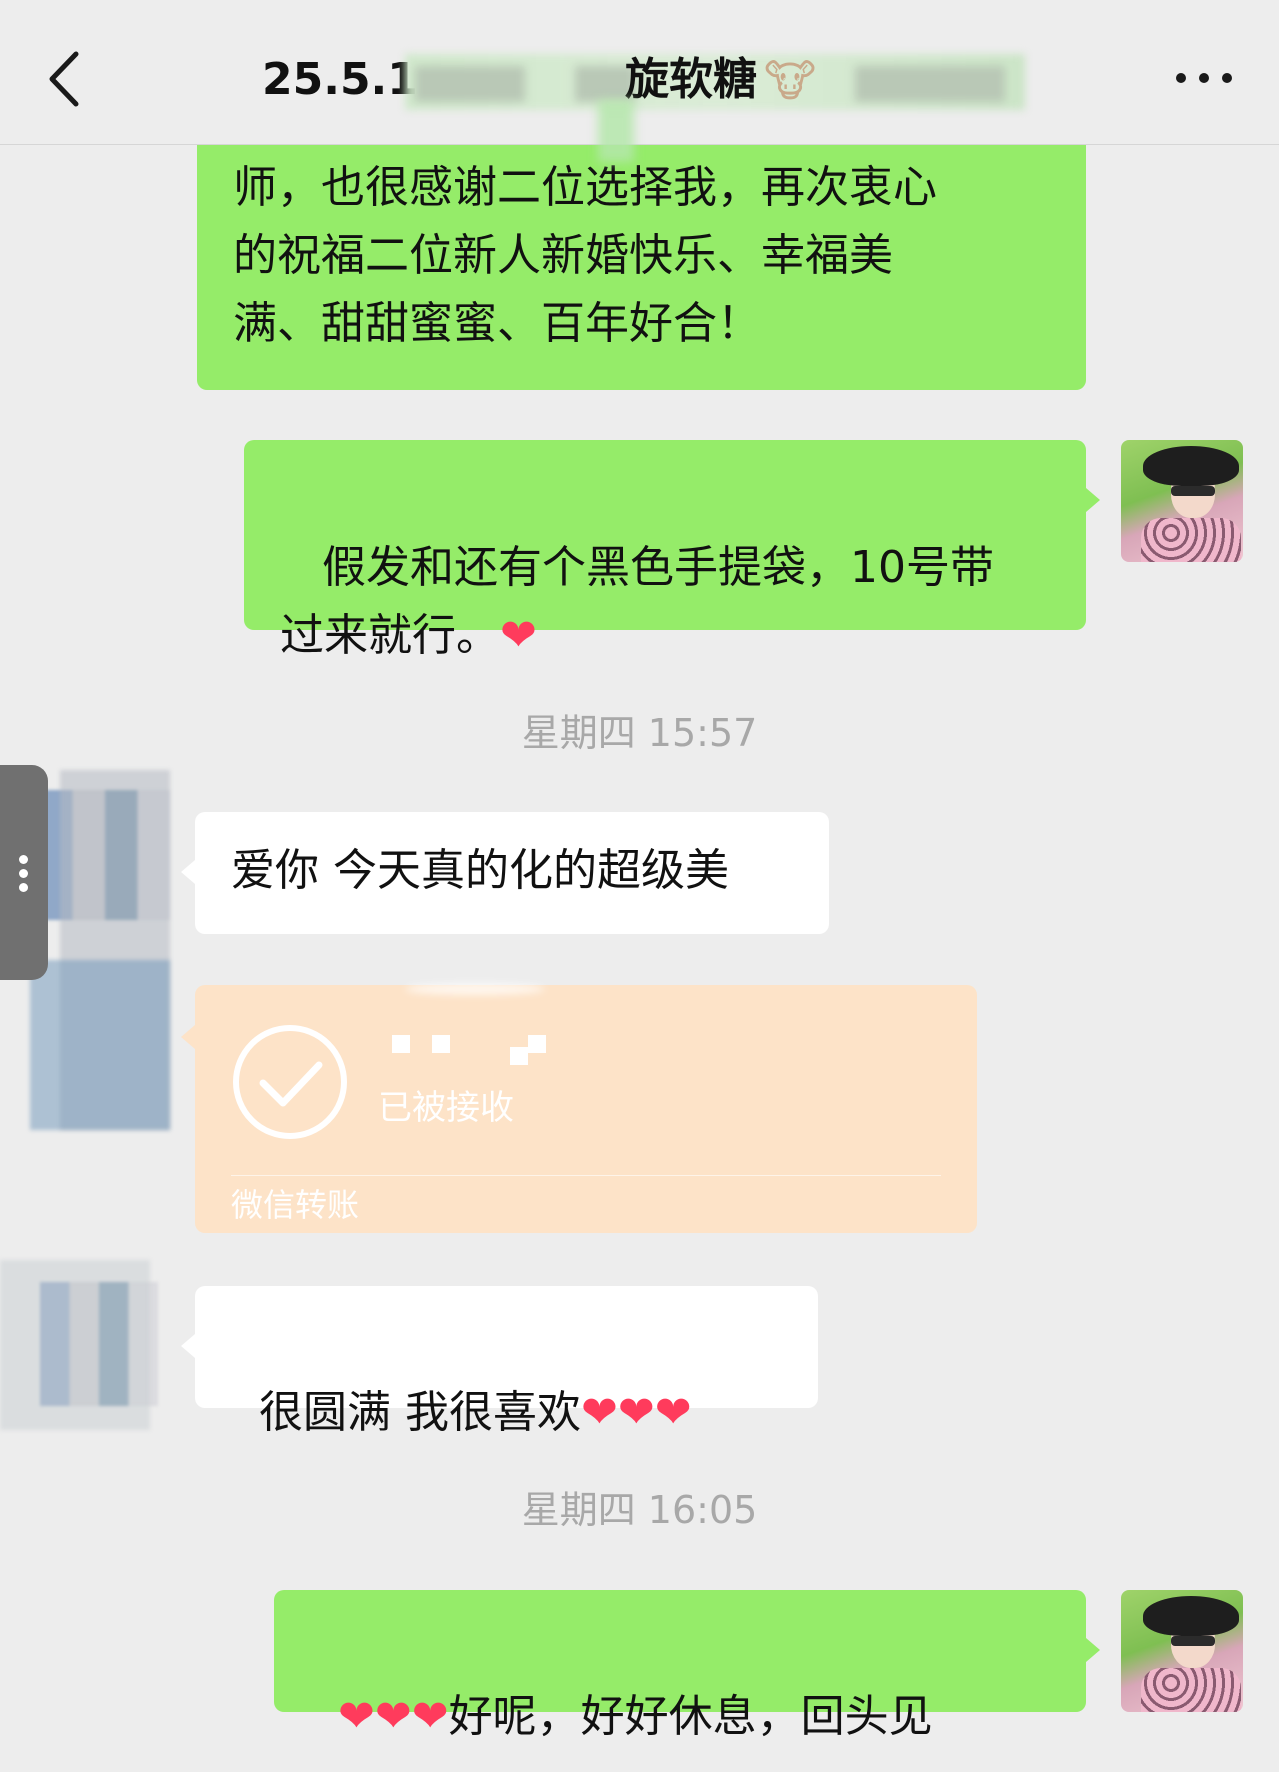  What do you see at coordinates (639, 1510) in the screenshot?
I see `timestamp: 星期四 16:05` at bounding box center [639, 1510].